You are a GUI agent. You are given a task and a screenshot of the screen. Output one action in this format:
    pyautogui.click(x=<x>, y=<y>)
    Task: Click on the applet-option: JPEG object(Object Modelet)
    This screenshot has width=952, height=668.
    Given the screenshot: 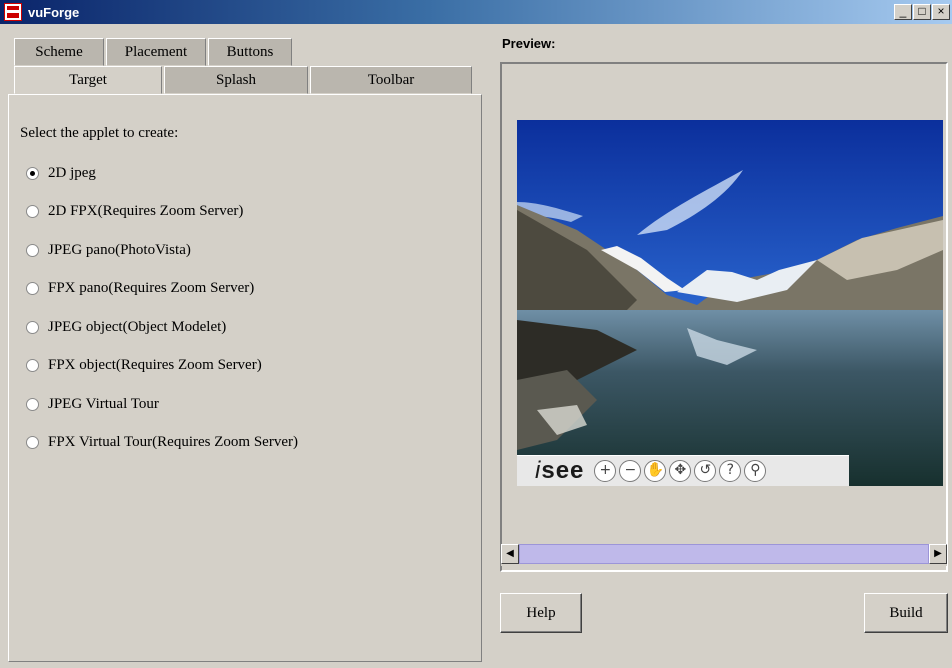 What is the action you would take?
    pyautogui.click(x=162, y=327)
    